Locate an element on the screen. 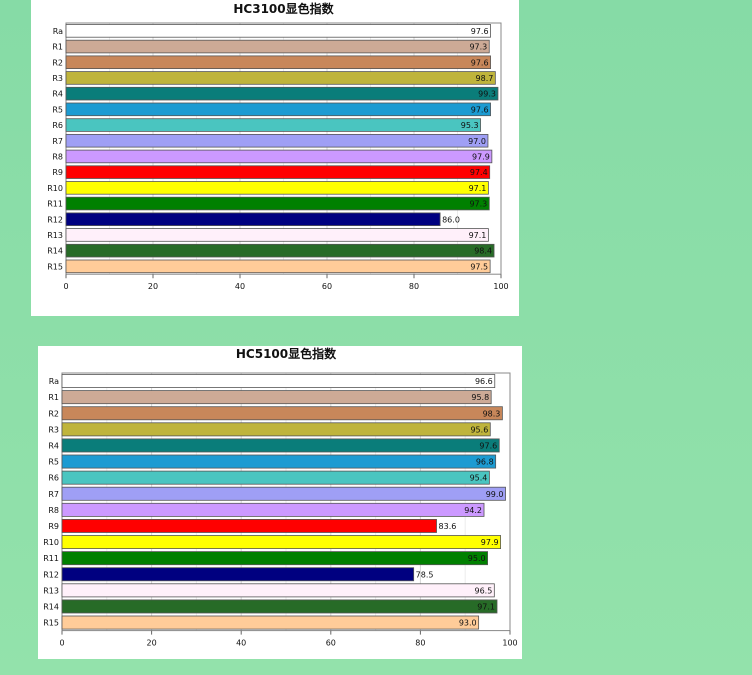 The height and width of the screenshot is (675, 752). value-label: 95.8 is located at coordinates (480, 397).